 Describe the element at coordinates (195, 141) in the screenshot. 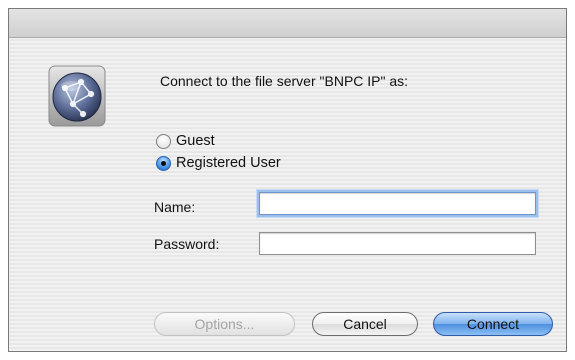

I see `guest-radio-label: Guest` at that location.